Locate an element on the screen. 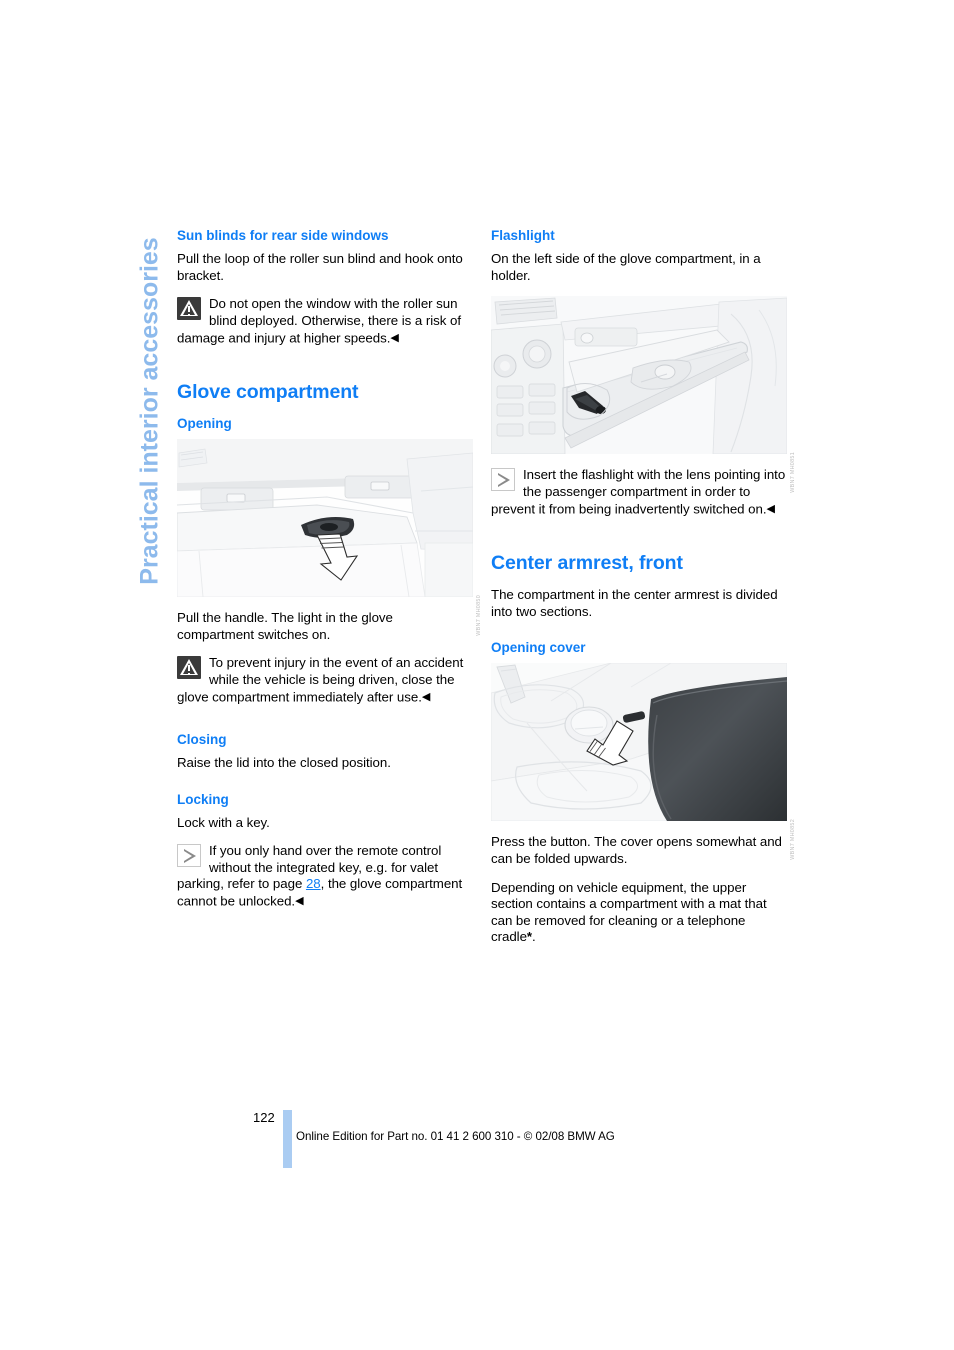 This screenshot has width=954, height=1350. chapter-side-tab: Practical interior accessories is located at coordinates (150, 411).